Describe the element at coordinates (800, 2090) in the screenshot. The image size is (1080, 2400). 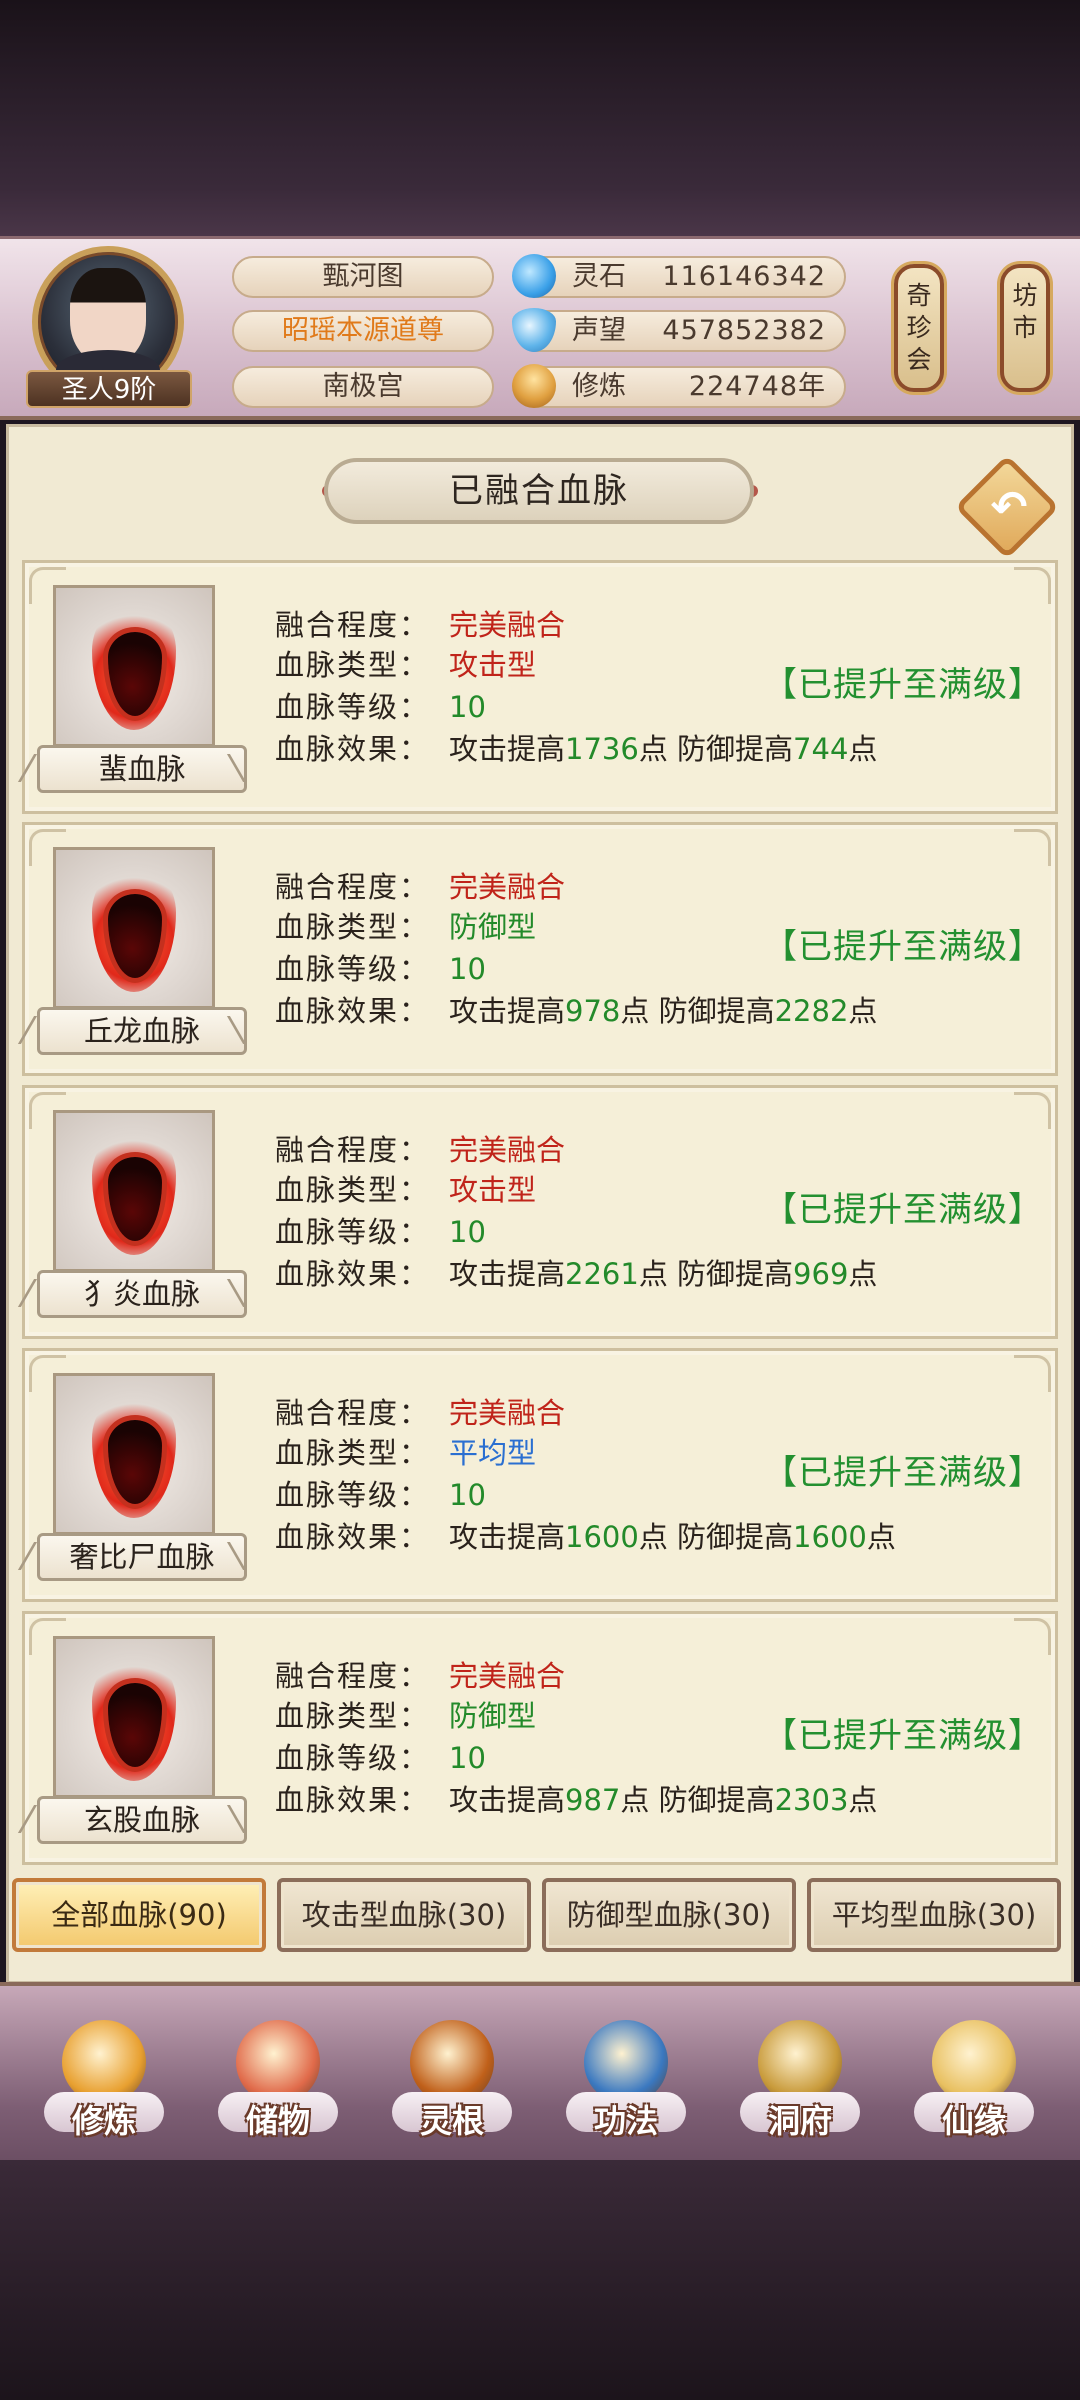
I see `nav-item: 洞府` at that location.